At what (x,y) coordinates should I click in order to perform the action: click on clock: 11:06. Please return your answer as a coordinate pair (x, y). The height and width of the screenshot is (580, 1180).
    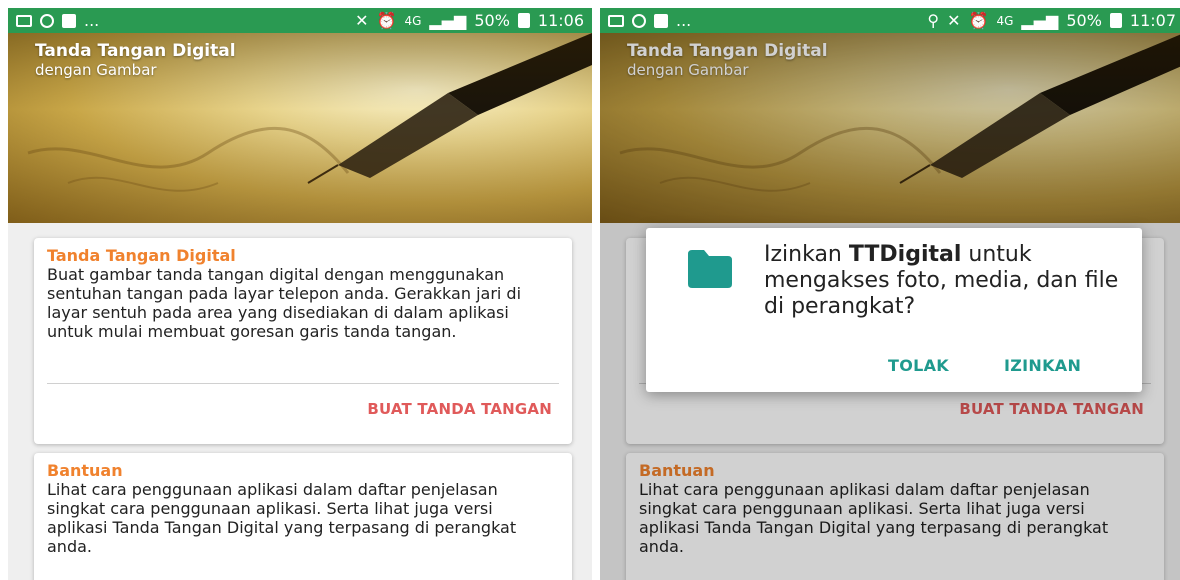
    Looking at the image, I should click on (560, 20).